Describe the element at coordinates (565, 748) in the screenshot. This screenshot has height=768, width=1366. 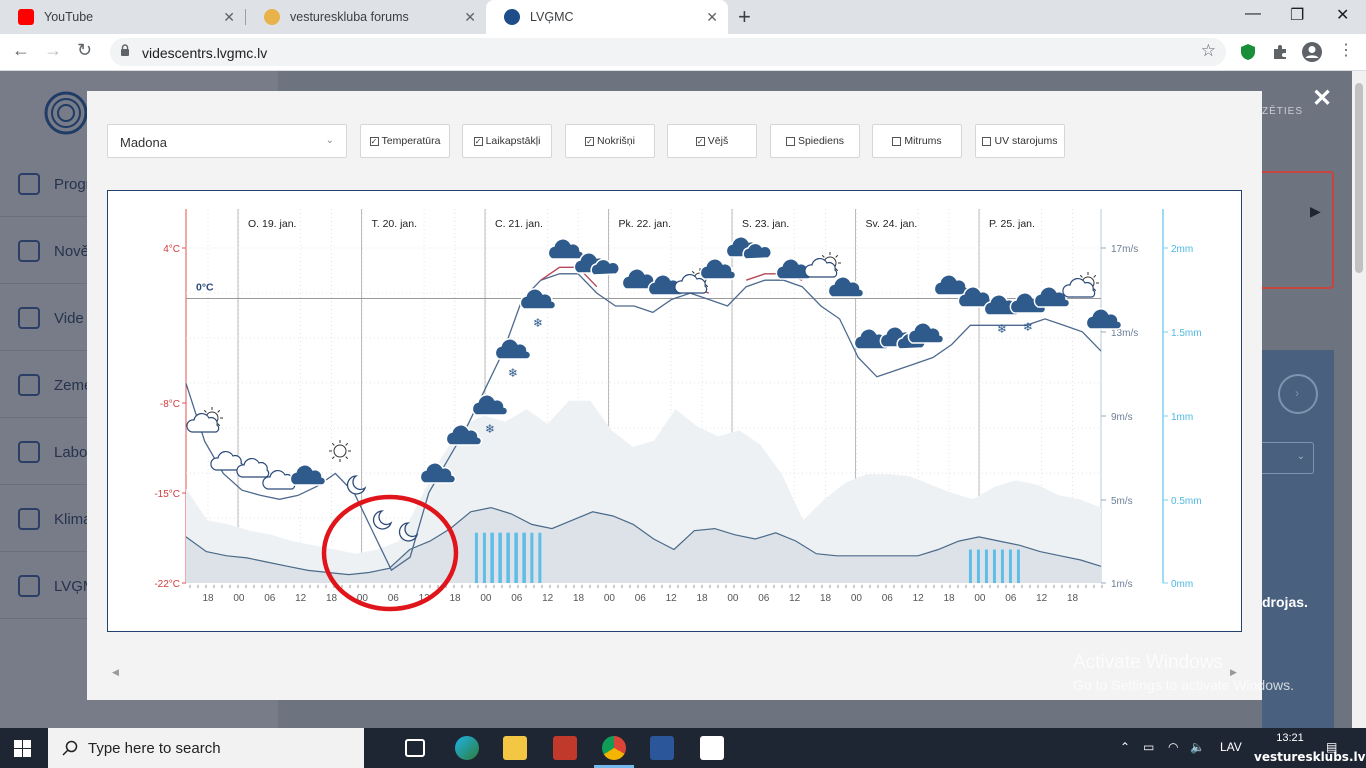
I see `paint-app-icon` at that location.